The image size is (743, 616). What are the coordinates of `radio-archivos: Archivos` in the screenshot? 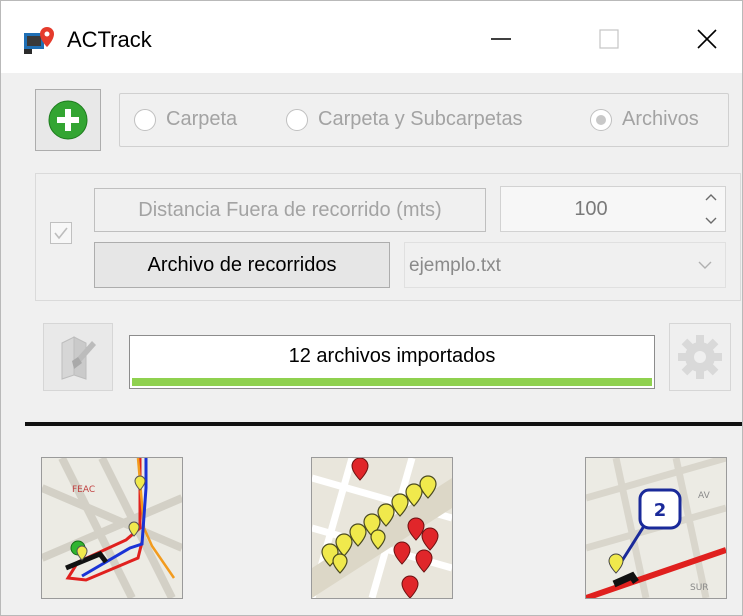 It's located at (644, 119).